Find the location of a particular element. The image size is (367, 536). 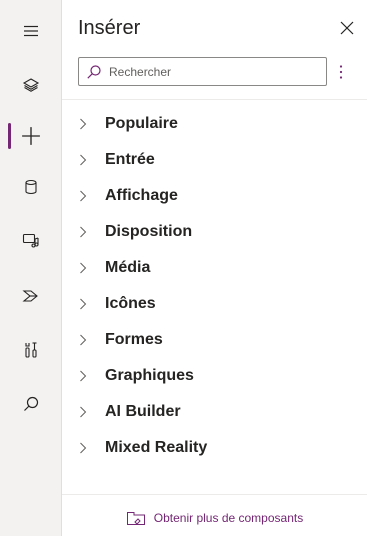

category-label: Disposition is located at coordinates (149, 231).